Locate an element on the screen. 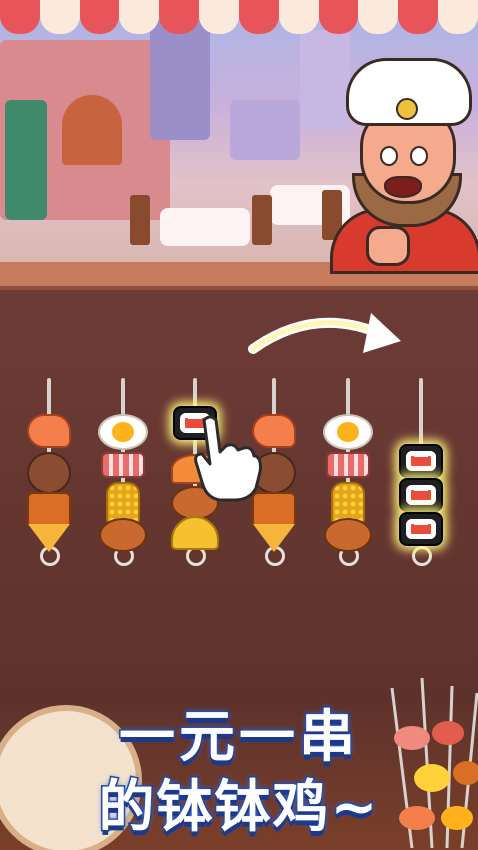 This screenshot has width=478, height=850. chef-hand is located at coordinates (388, 246).